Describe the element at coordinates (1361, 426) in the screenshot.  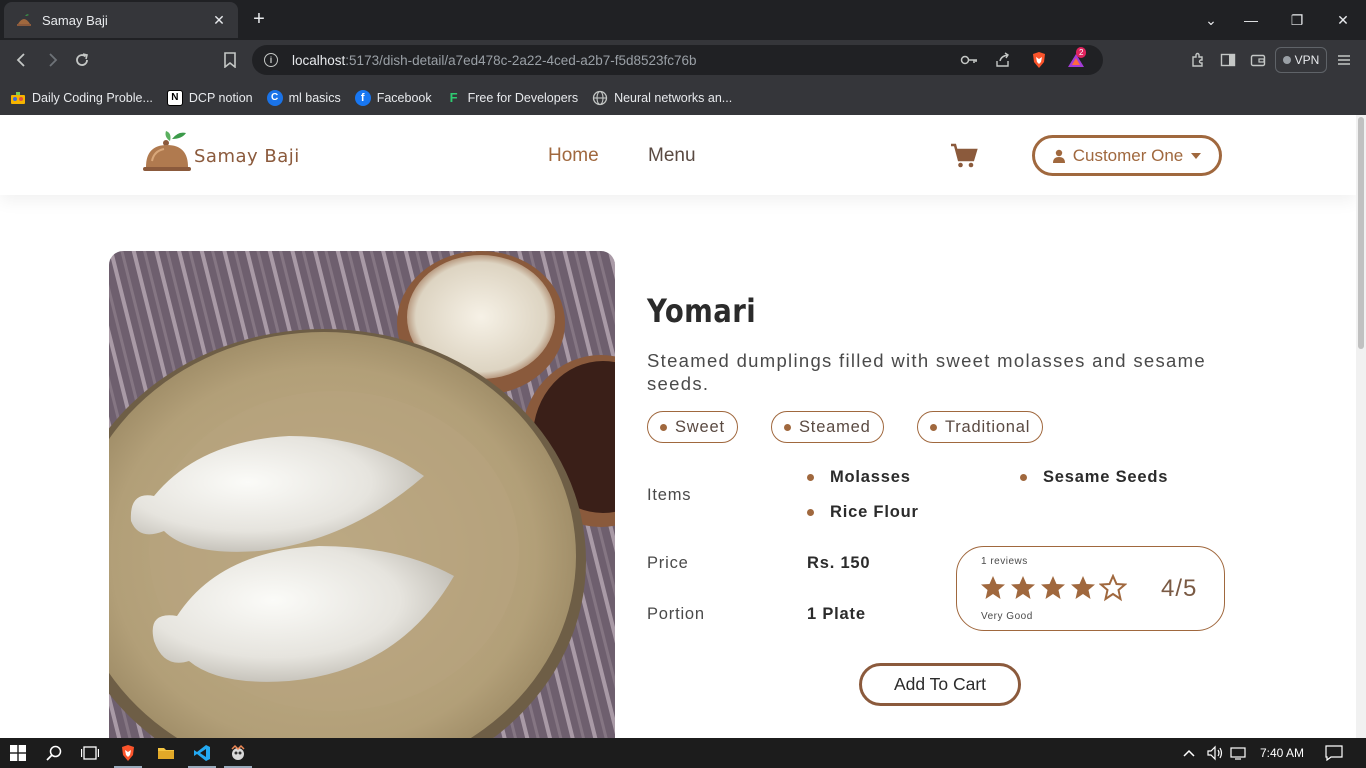
I see `page-scrollbar` at that location.